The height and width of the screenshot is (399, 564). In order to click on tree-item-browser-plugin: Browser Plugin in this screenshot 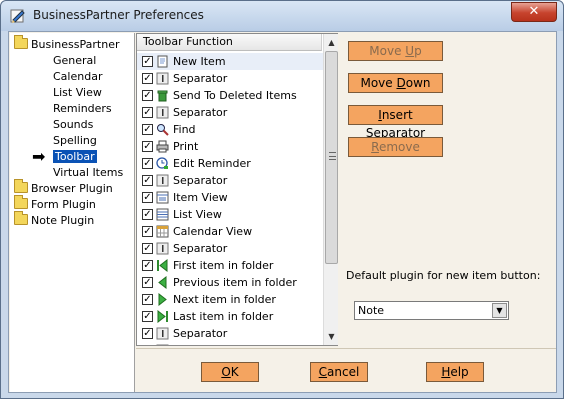, I will do `click(63, 188)`.